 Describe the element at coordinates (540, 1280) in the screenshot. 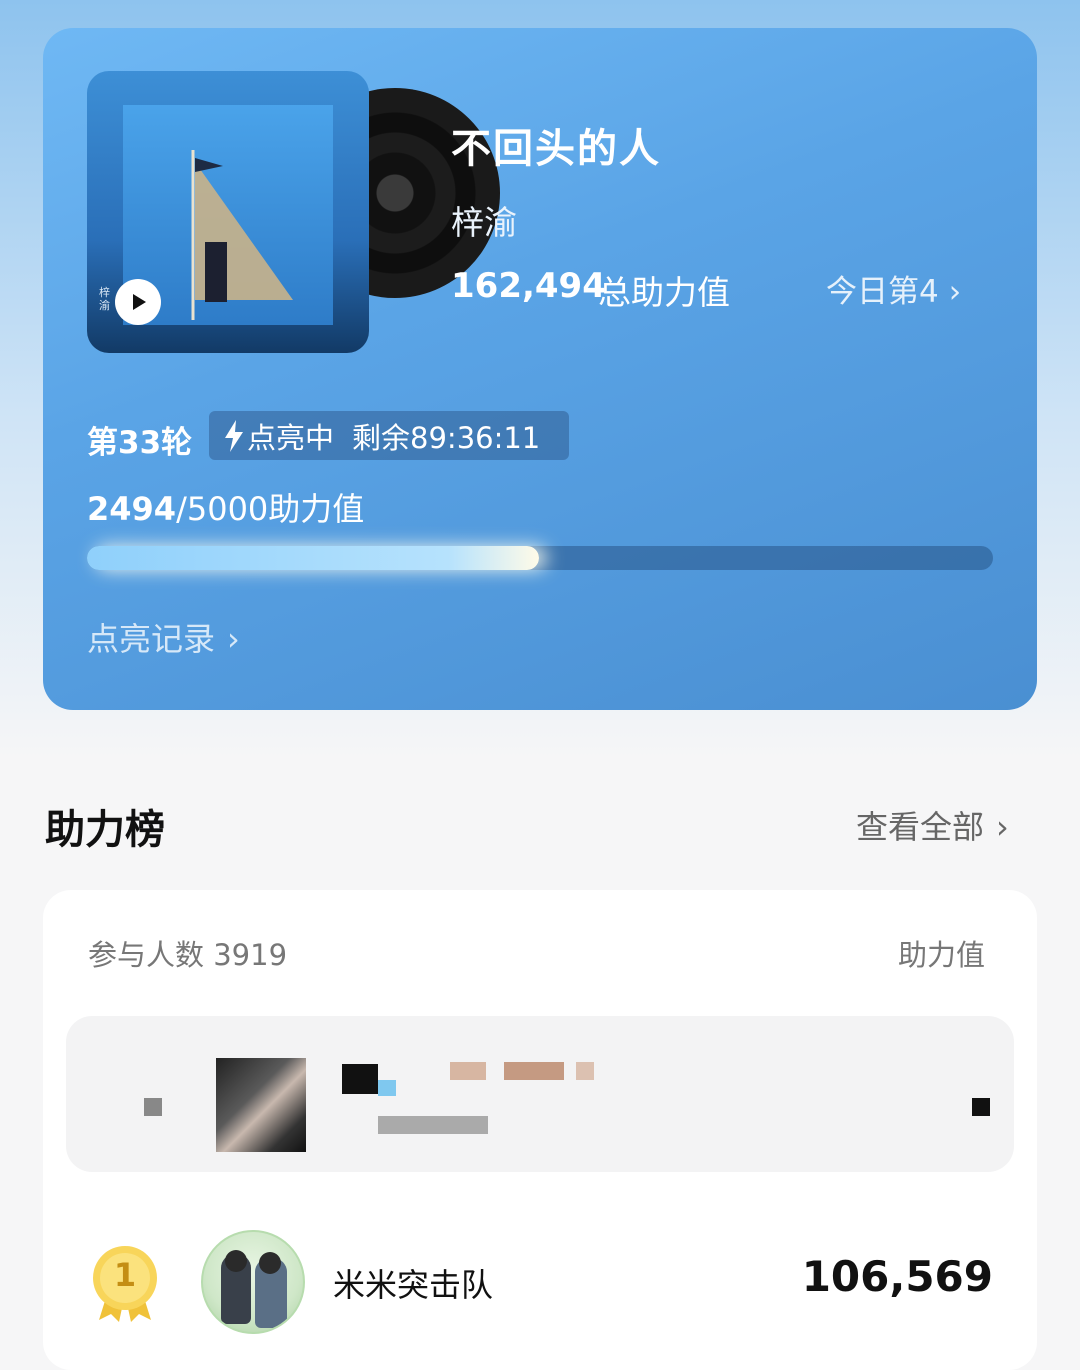

I see `leaderboard-row: 1 米米突击队 106,569` at that location.